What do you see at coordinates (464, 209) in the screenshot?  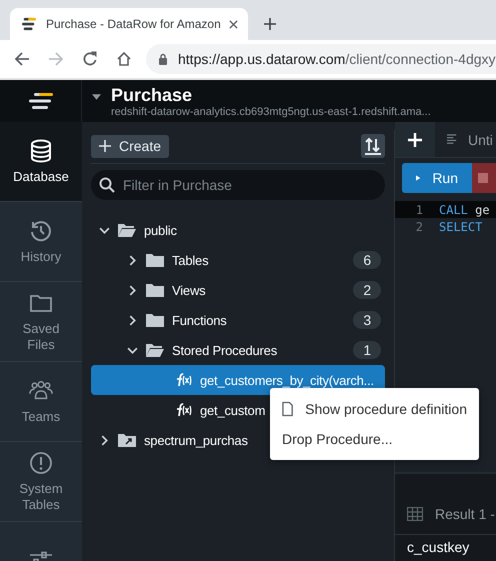 I see `code-line: CALL ge` at bounding box center [464, 209].